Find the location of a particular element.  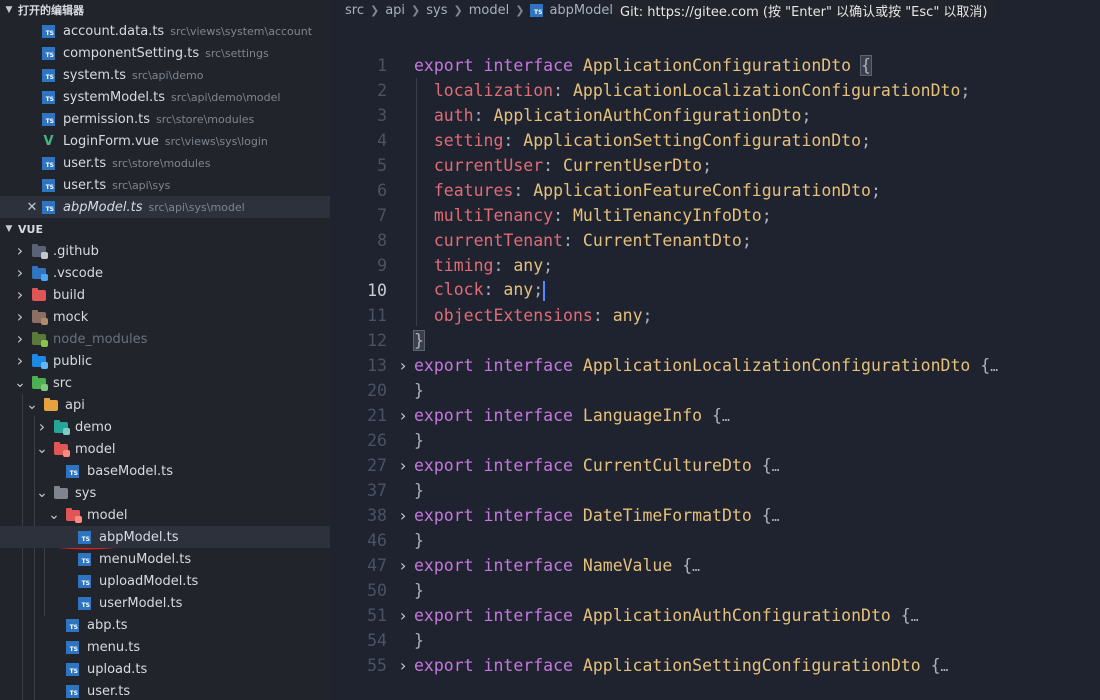

close-icon: ✕ is located at coordinates (32, 207).